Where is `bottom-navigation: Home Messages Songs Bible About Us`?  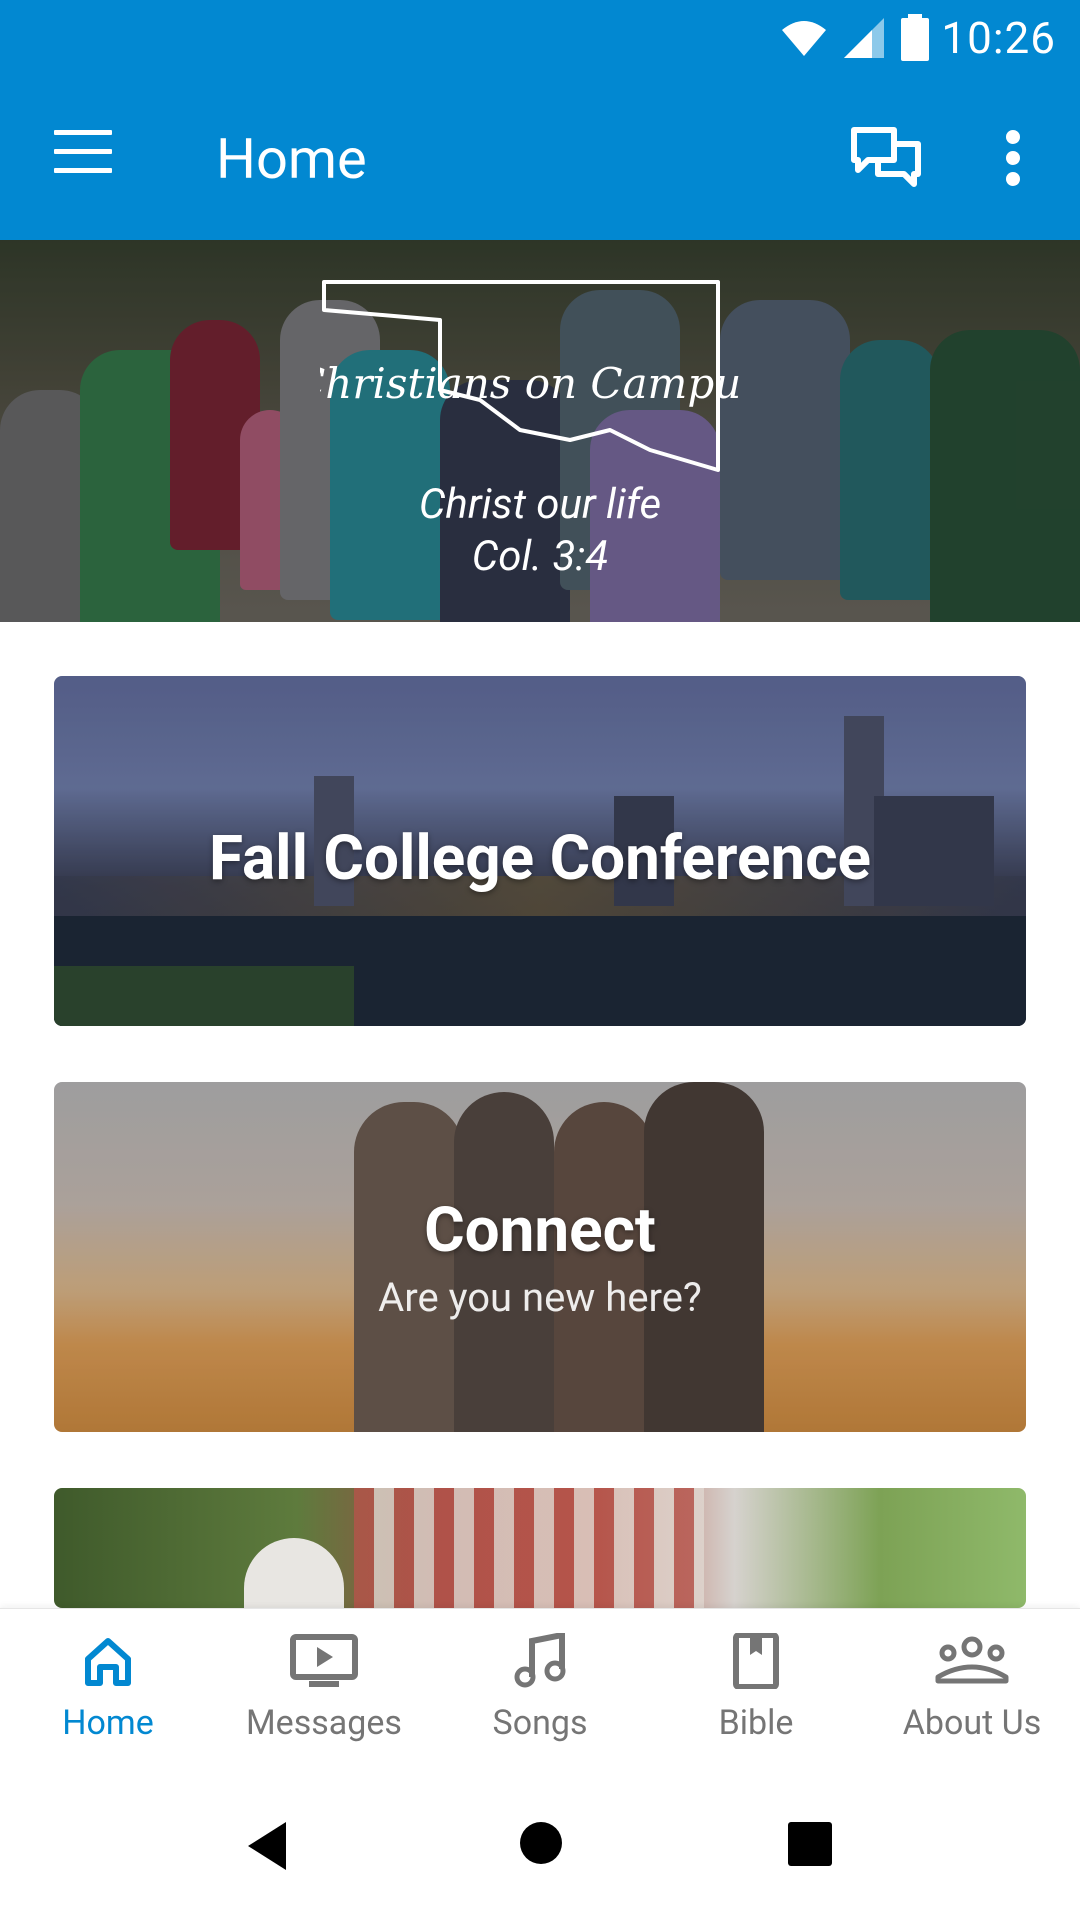
bottom-navigation: Home Messages Songs Bible About Us is located at coordinates (540, 1692).